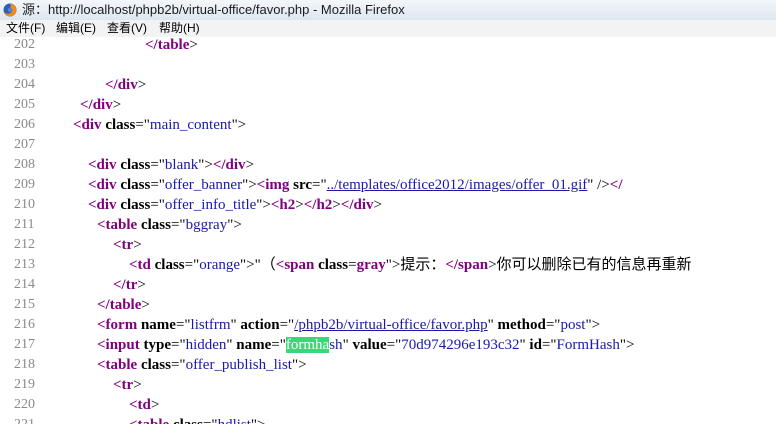 The width and height of the screenshot is (776, 424). I want to click on source-line: 218 <table class="offer_publish_list">, so click(388, 365).